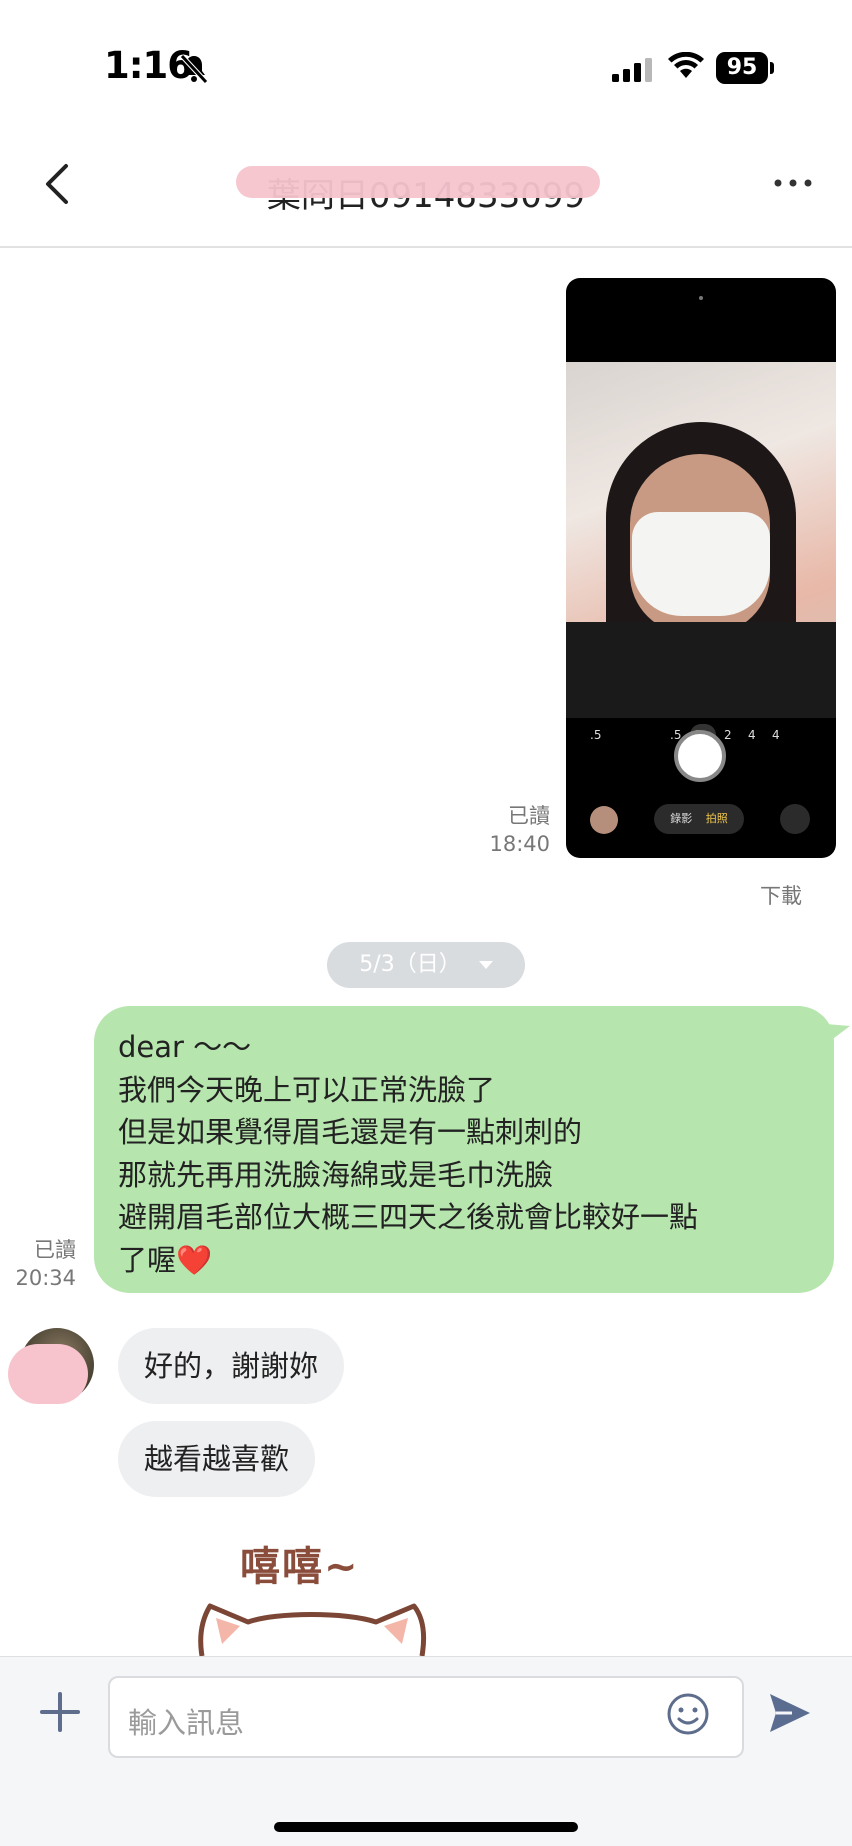 The image size is (852, 1846). What do you see at coordinates (307, 1089) in the screenshot?
I see `message-line: 我們今天晚上可以正常洗臉了` at bounding box center [307, 1089].